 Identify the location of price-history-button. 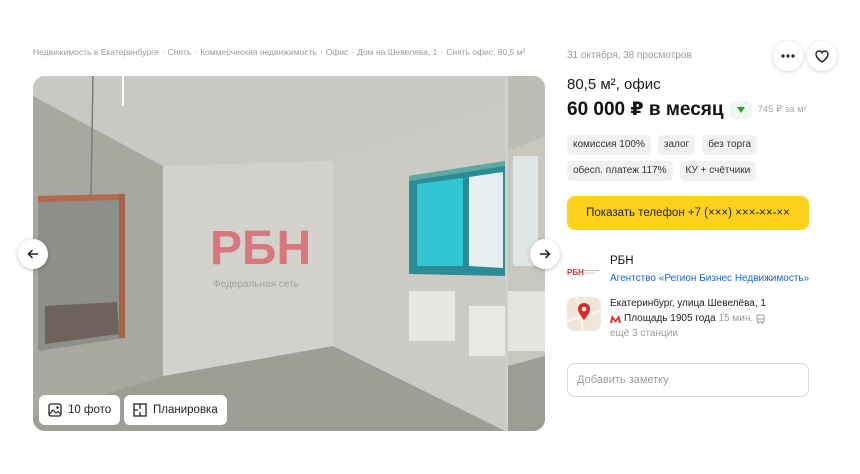
(740, 109).